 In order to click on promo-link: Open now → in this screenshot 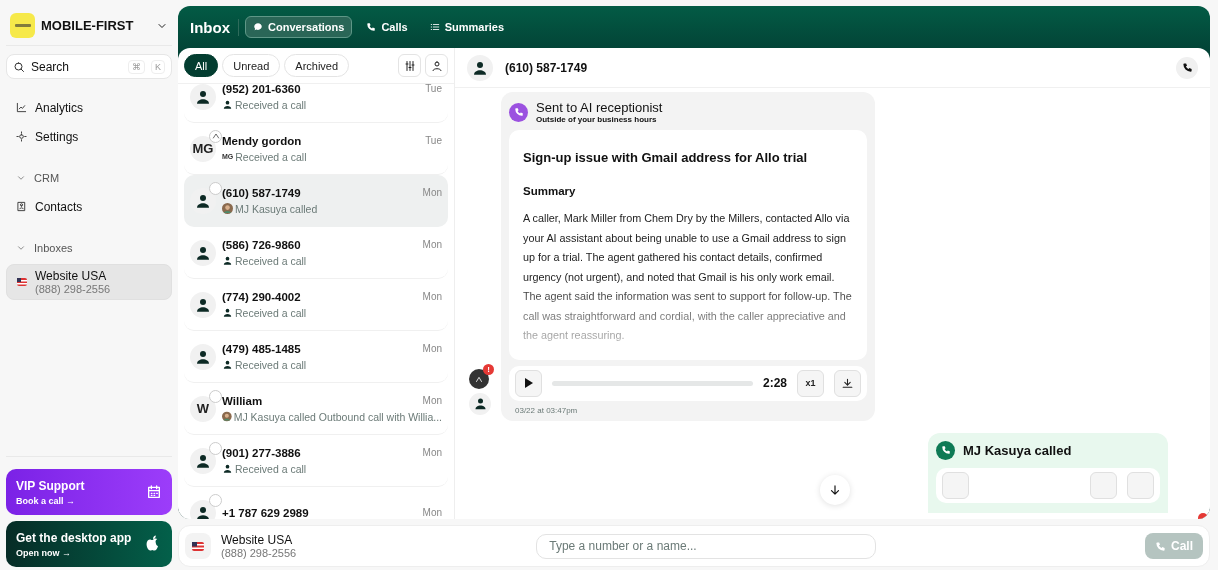, I will do `click(74, 552)`.